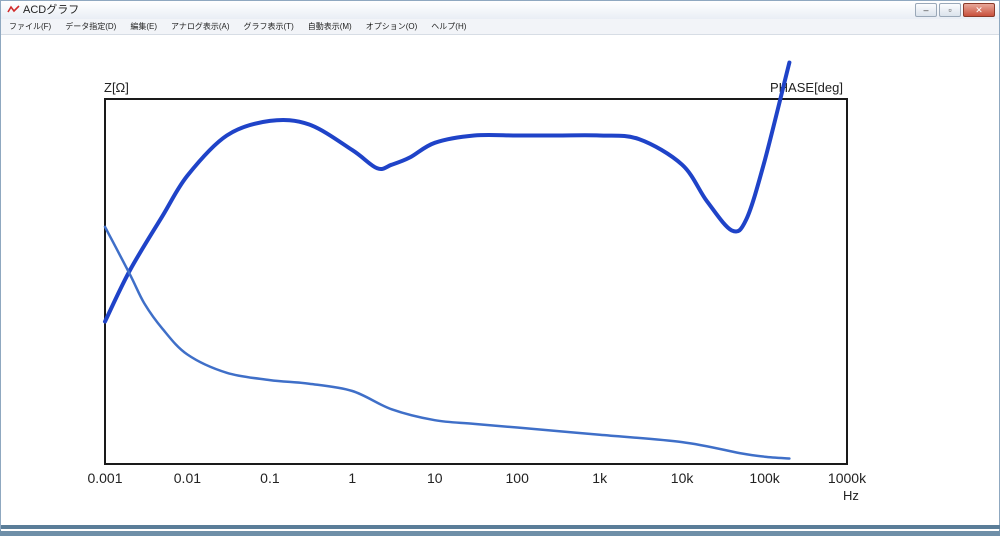 The image size is (1000, 536). I want to click on app-icon, so click(13, 9).